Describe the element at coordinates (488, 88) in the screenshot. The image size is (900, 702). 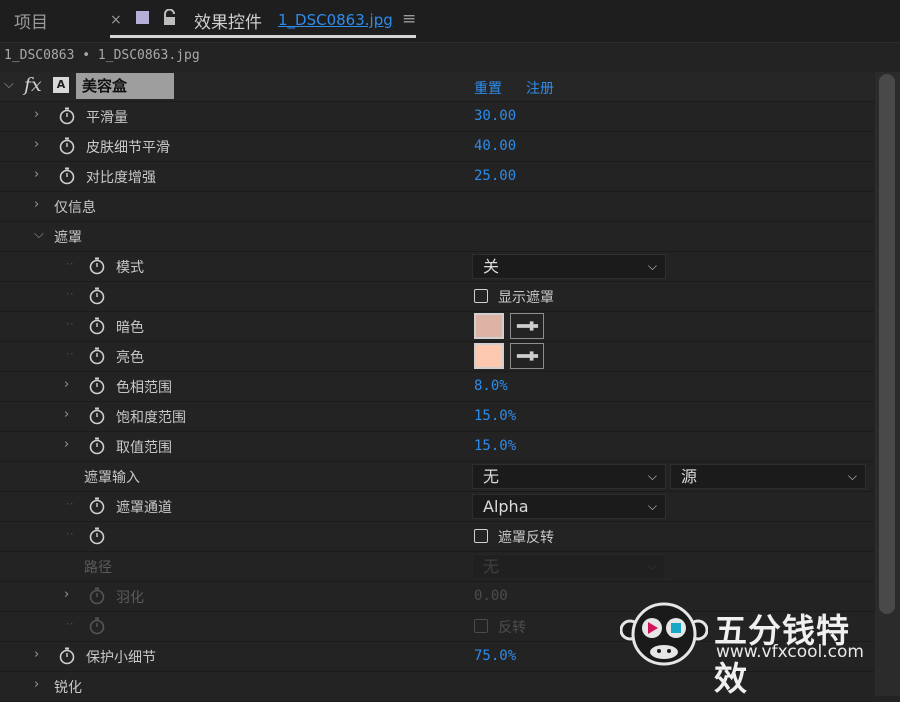
I see `reset-link: 重置` at that location.